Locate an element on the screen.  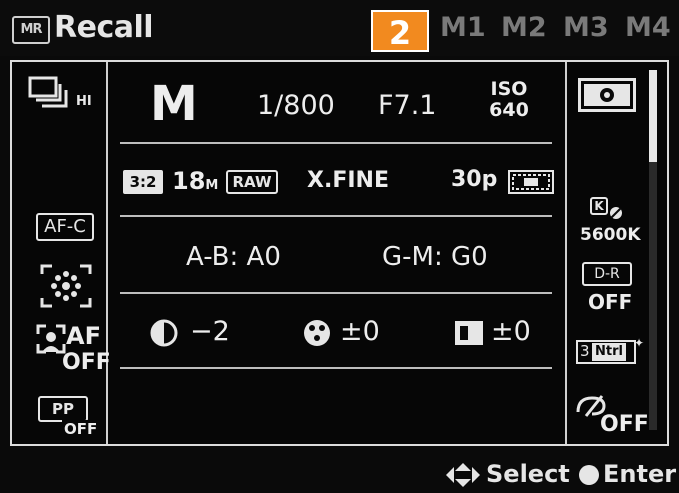
face-detection-setting: AF OFF is located at coordinates (73, 350).